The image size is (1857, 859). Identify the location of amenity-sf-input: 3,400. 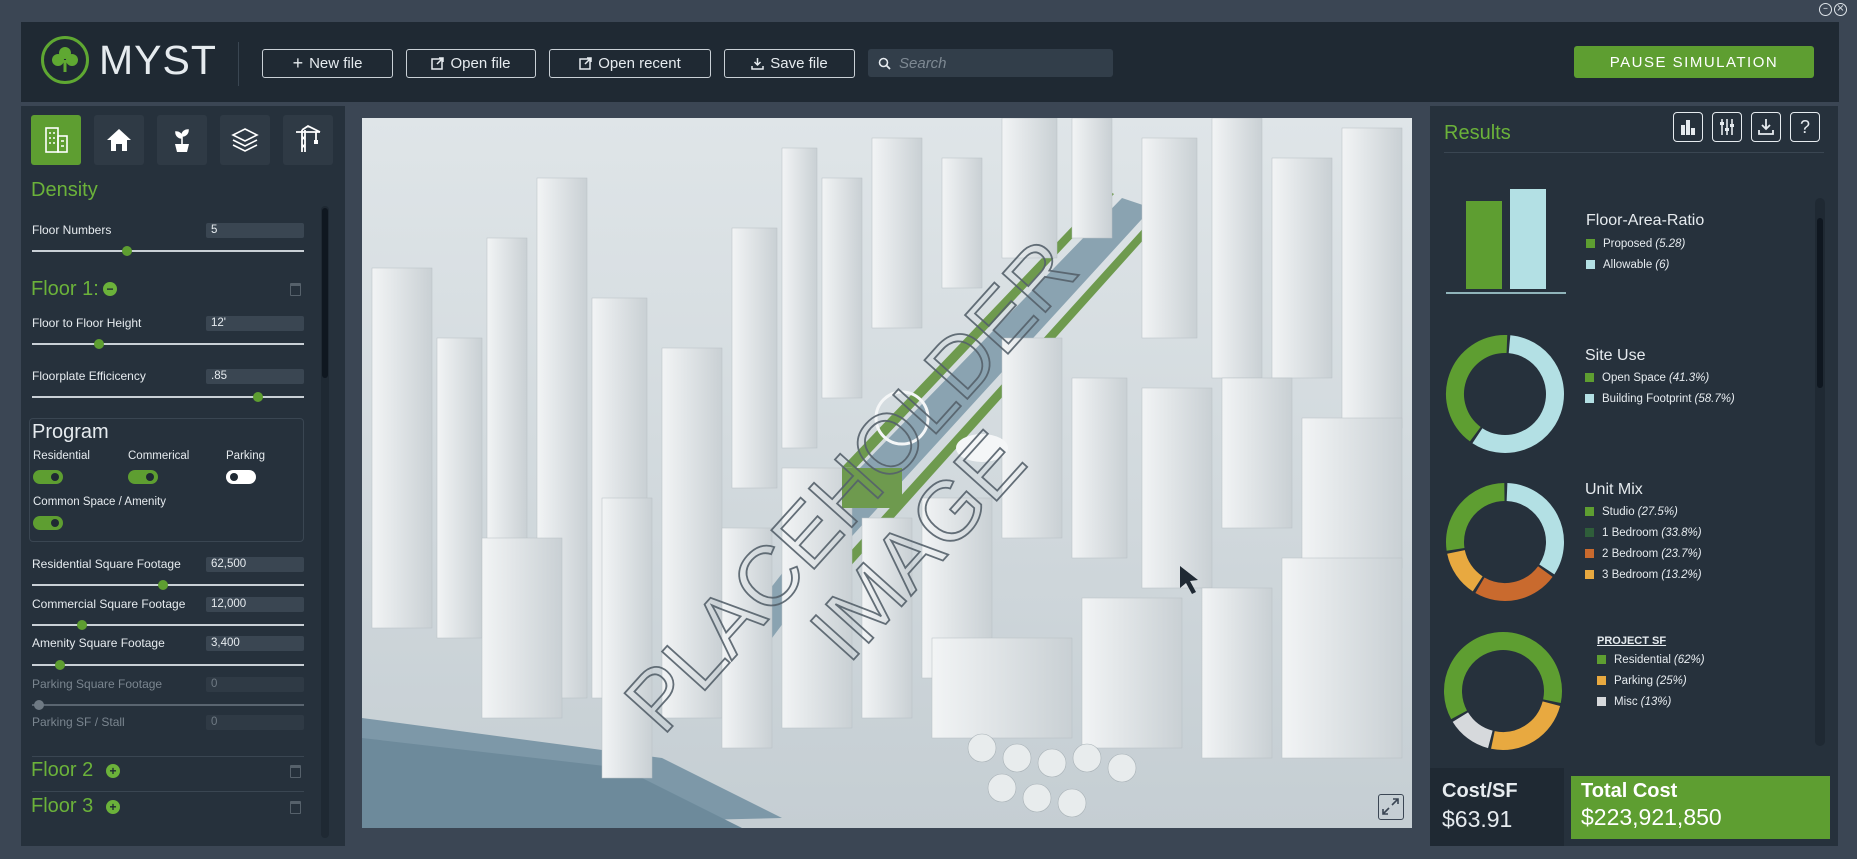
(255, 643).